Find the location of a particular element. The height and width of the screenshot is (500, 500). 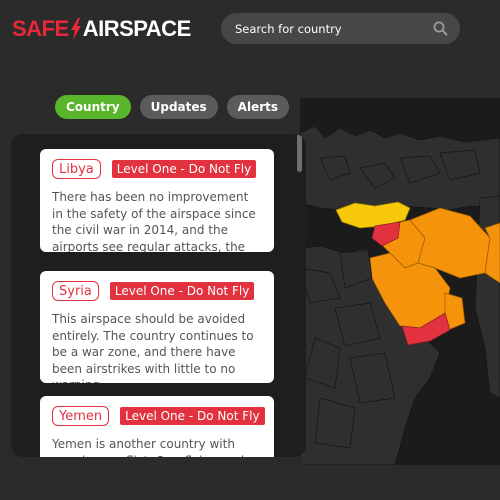

search-icon is located at coordinates (440, 29).